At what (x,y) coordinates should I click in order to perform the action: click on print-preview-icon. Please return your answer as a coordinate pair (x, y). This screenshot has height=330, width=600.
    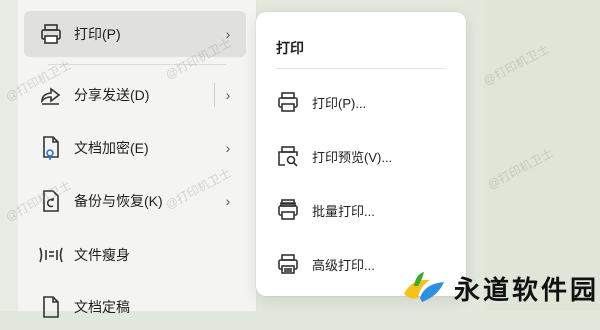
    Looking at the image, I should click on (288, 156).